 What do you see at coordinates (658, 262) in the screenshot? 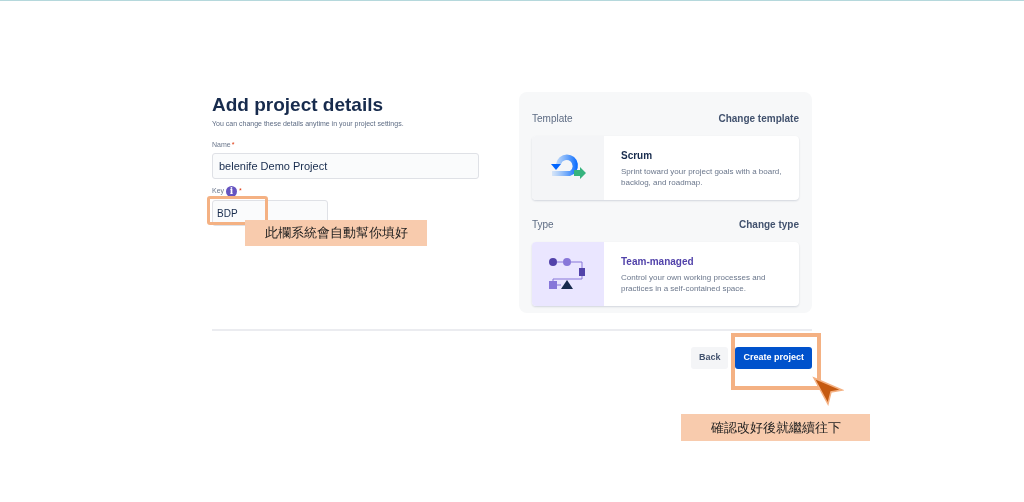
I see `option-title: Team-managed` at bounding box center [658, 262].